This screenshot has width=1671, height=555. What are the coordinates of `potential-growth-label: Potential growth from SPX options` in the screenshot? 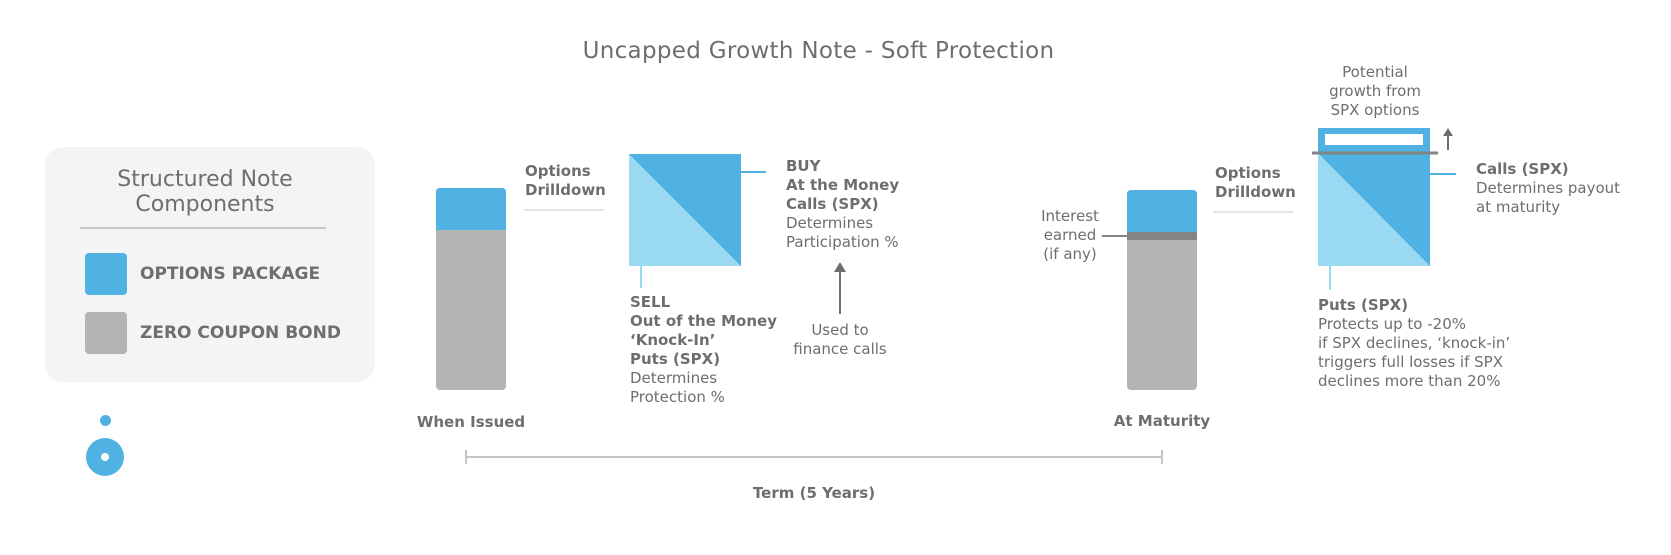 It's located at (1375, 91).